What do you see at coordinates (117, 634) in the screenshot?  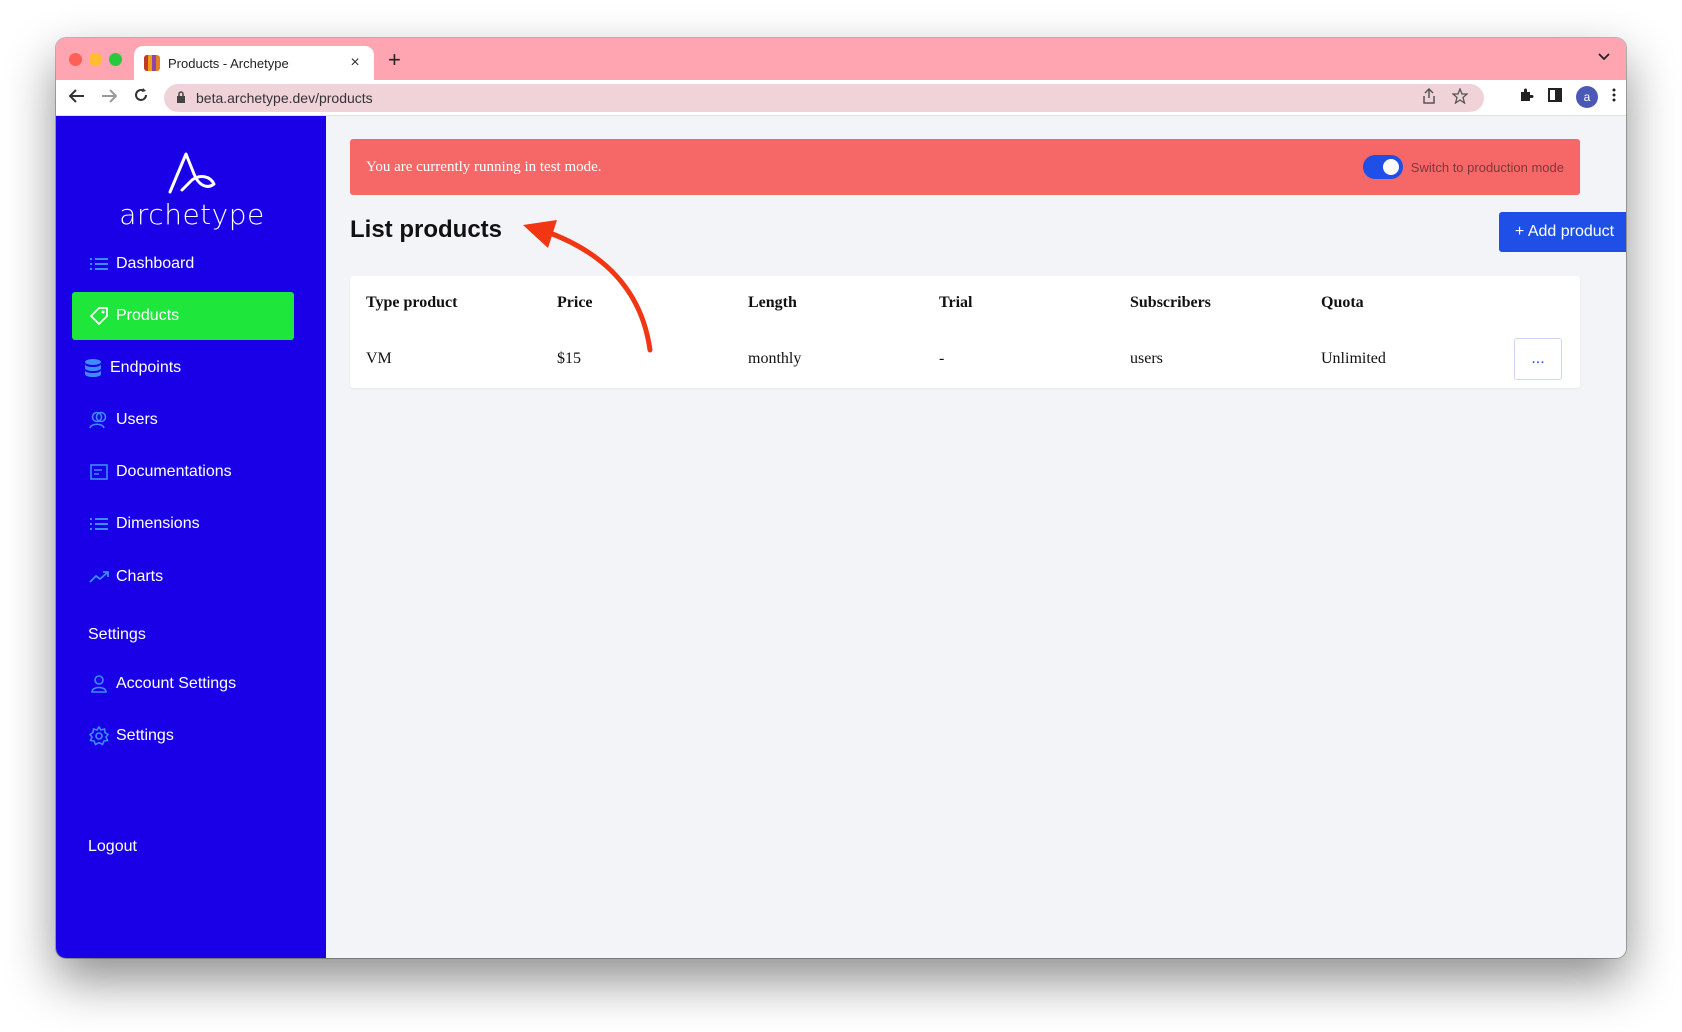 I see `settings-heading: Settings` at bounding box center [117, 634].